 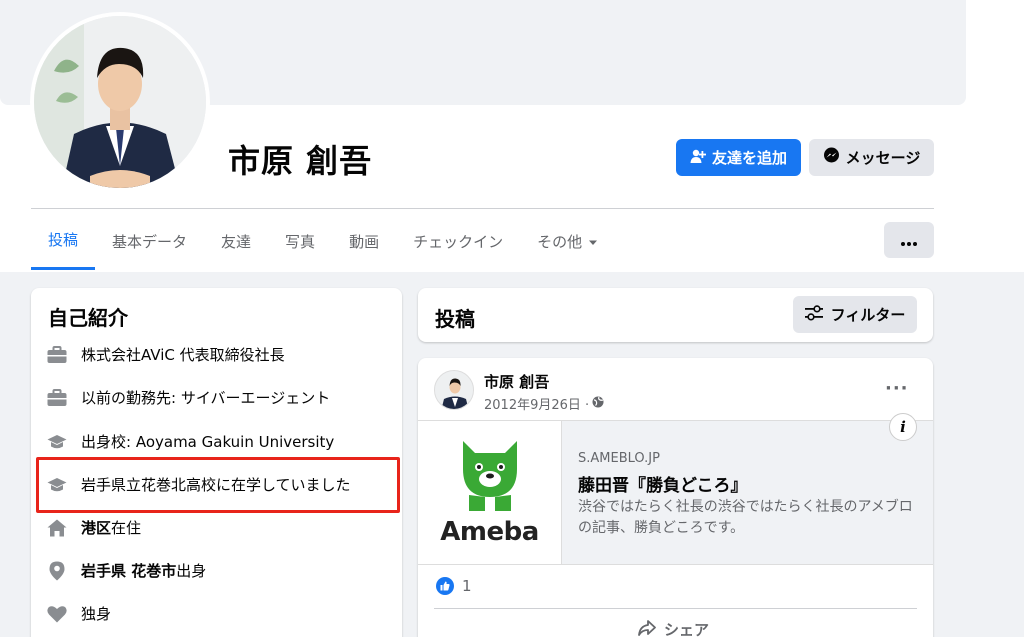 I want to click on caret-down-icon, so click(x=593, y=241).